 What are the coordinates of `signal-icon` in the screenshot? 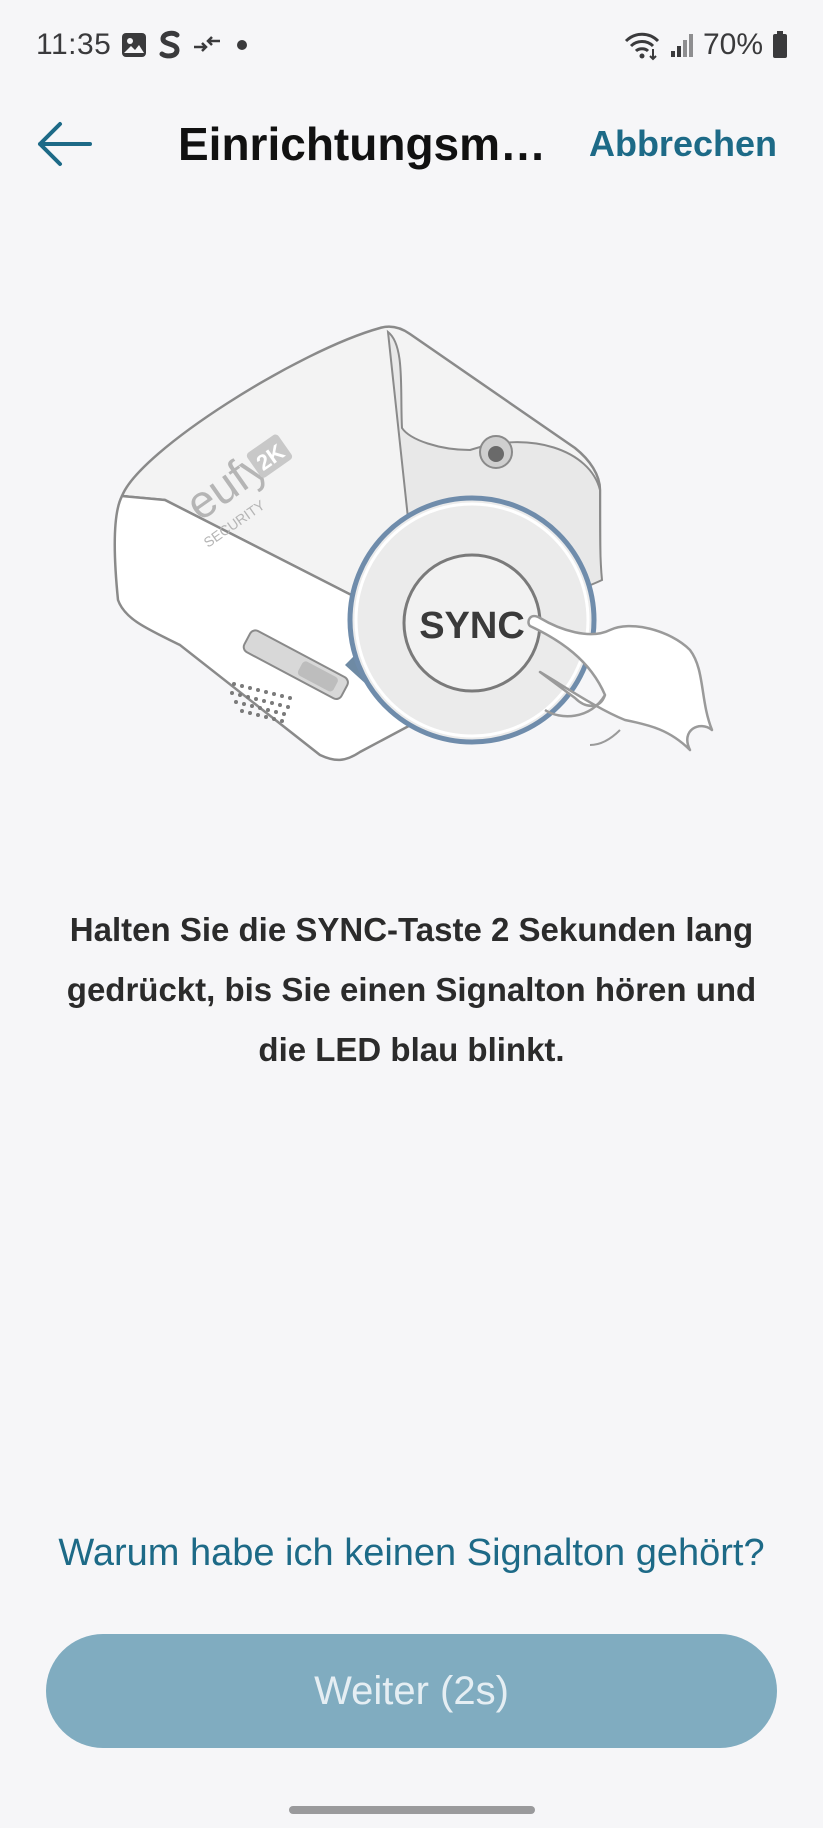 It's located at (681, 45).